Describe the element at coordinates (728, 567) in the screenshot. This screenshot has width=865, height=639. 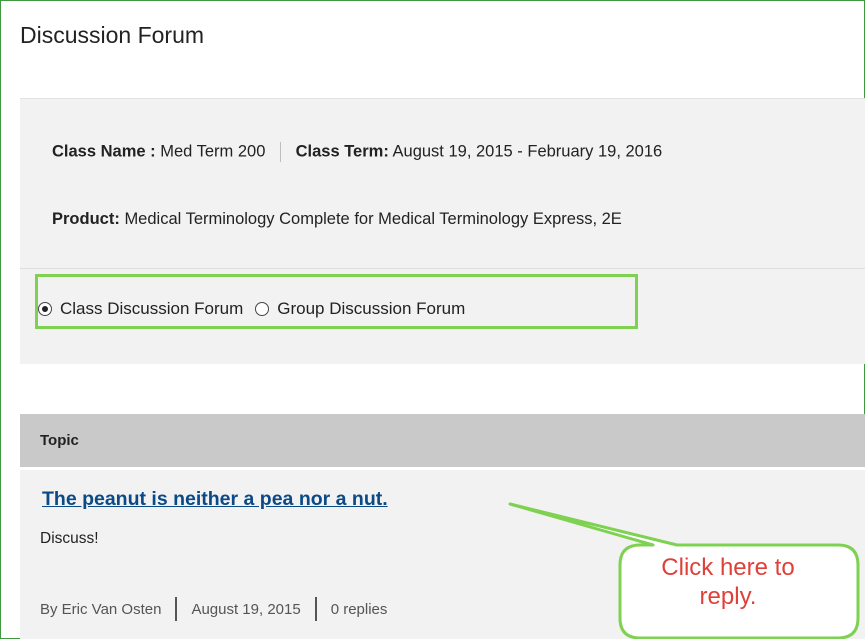
I see `callout-line-1: Click here to` at that location.